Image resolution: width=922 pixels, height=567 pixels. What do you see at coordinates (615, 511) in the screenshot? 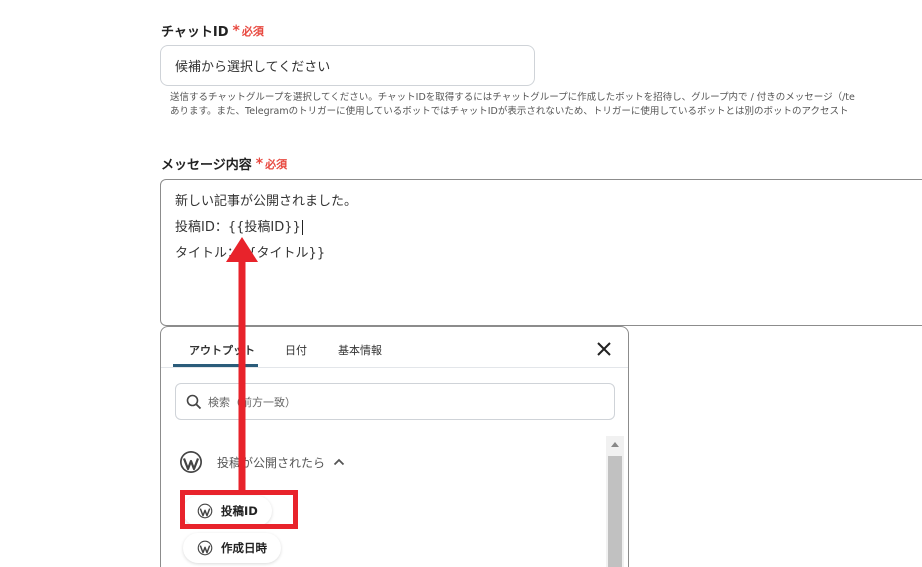
I see `scrollbar-thumb` at bounding box center [615, 511].